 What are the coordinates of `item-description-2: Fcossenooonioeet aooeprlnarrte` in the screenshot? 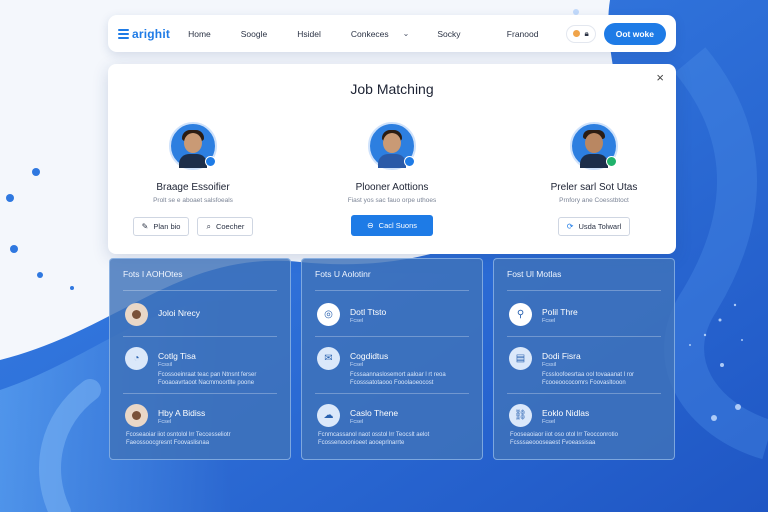 It's located at (361, 443).